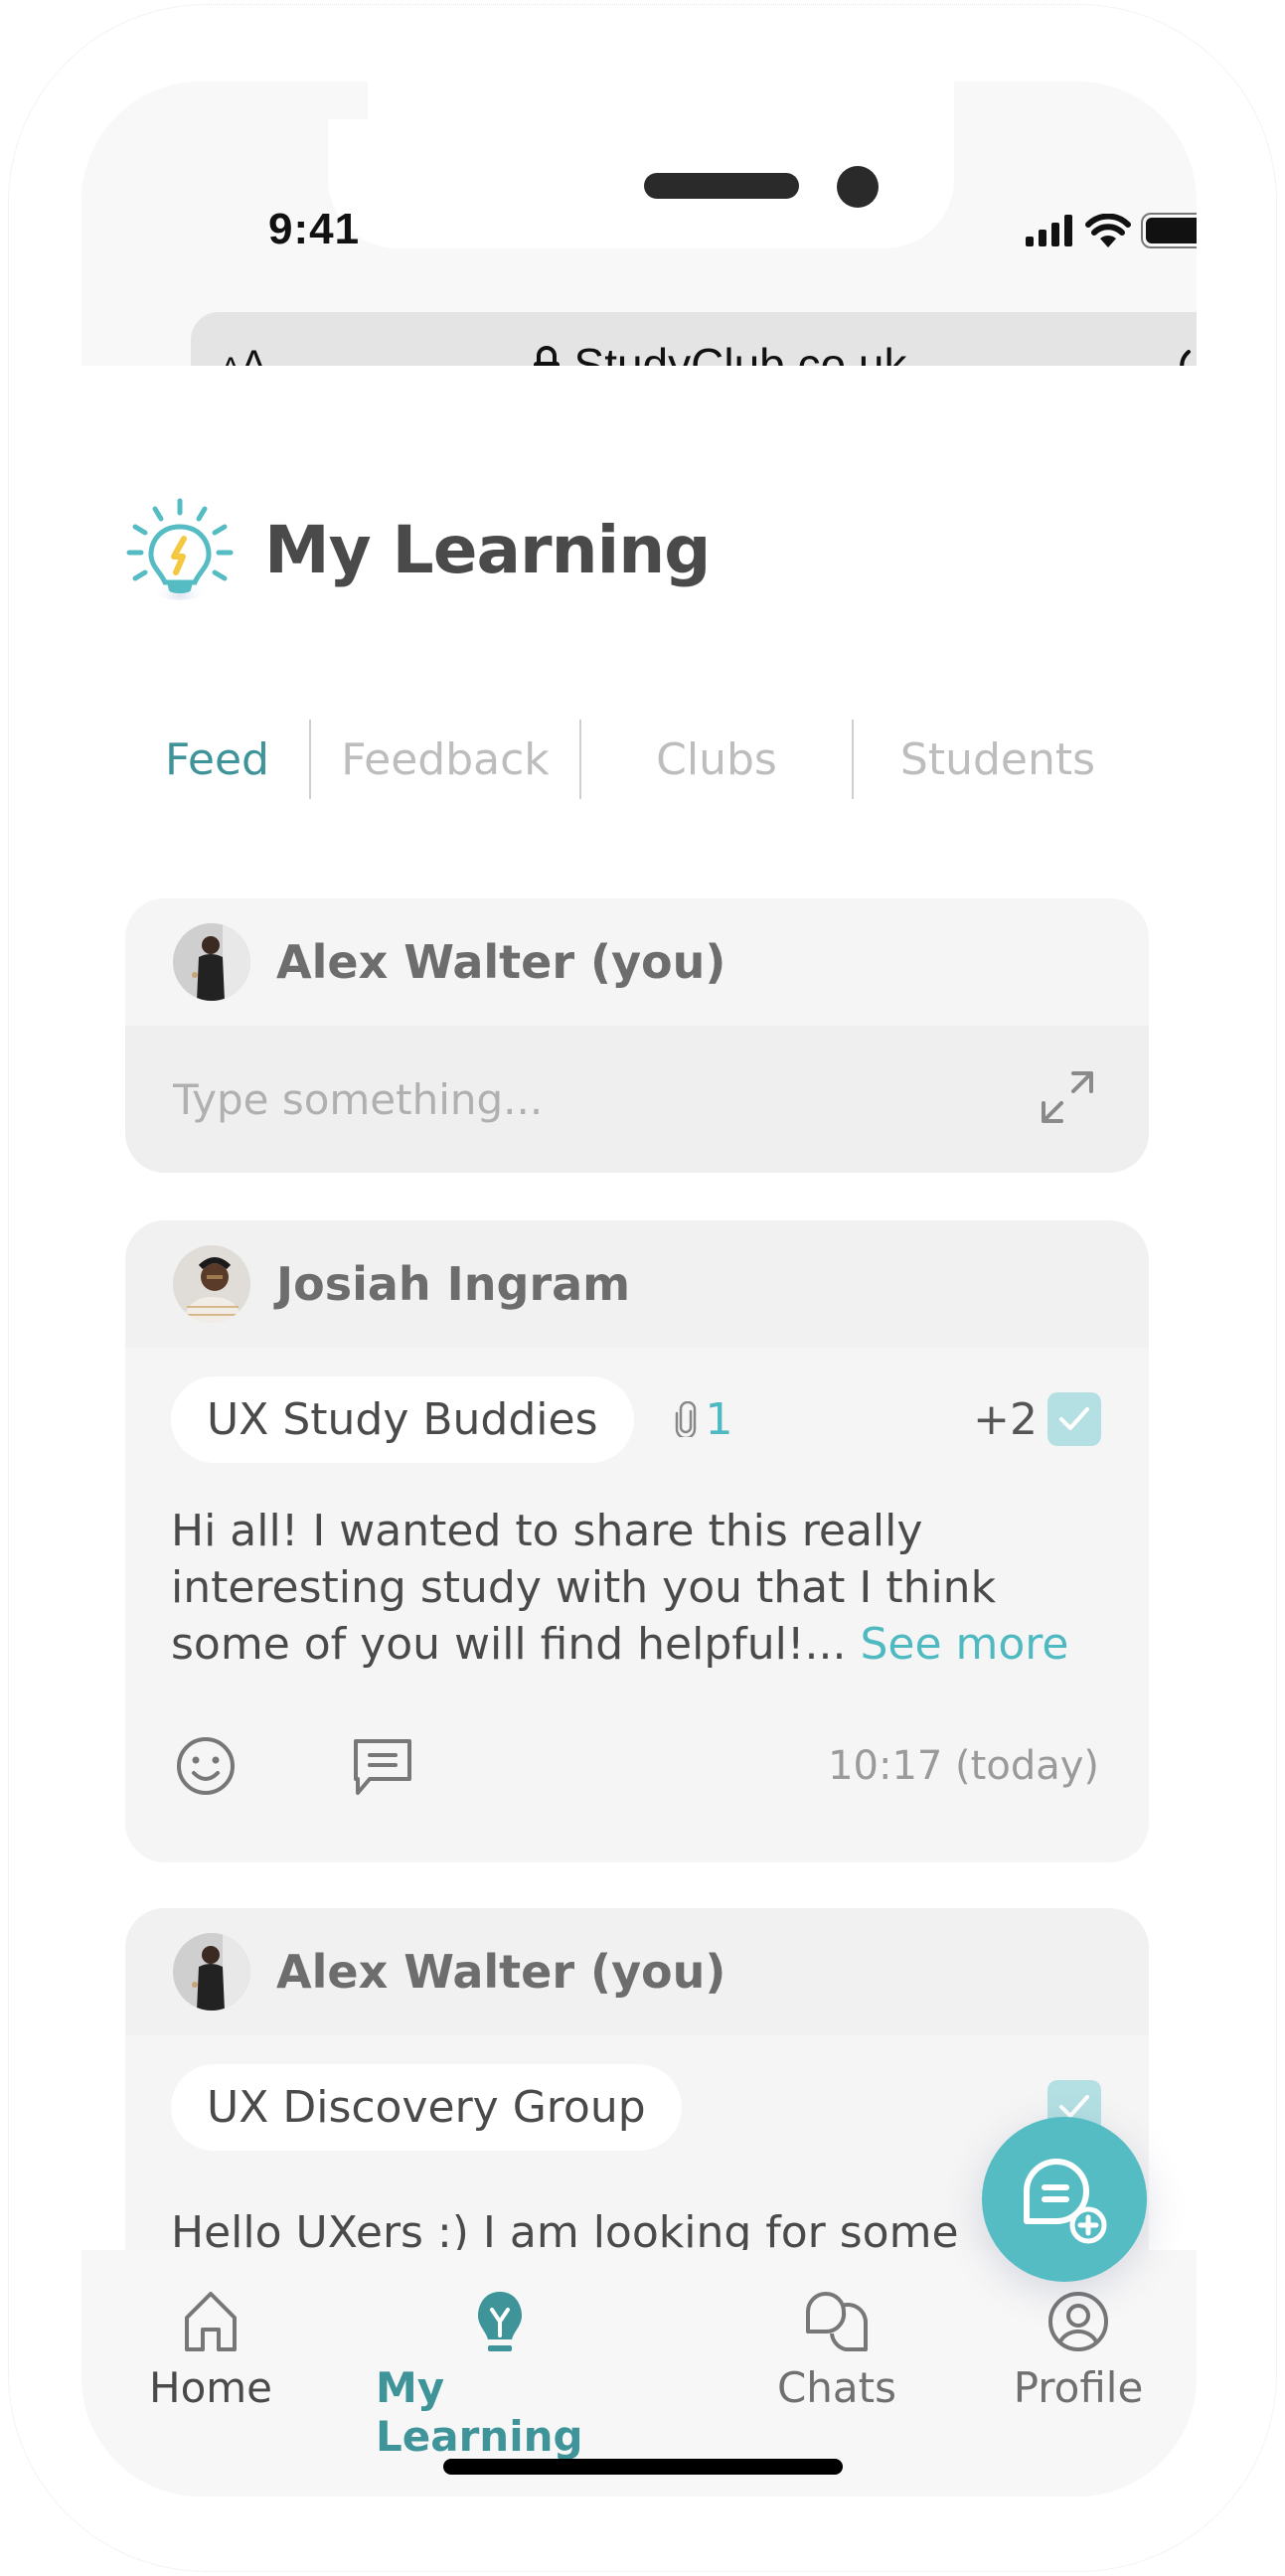  Describe the element at coordinates (445, 759) in the screenshot. I see `tab-feedback: Feedback` at that location.